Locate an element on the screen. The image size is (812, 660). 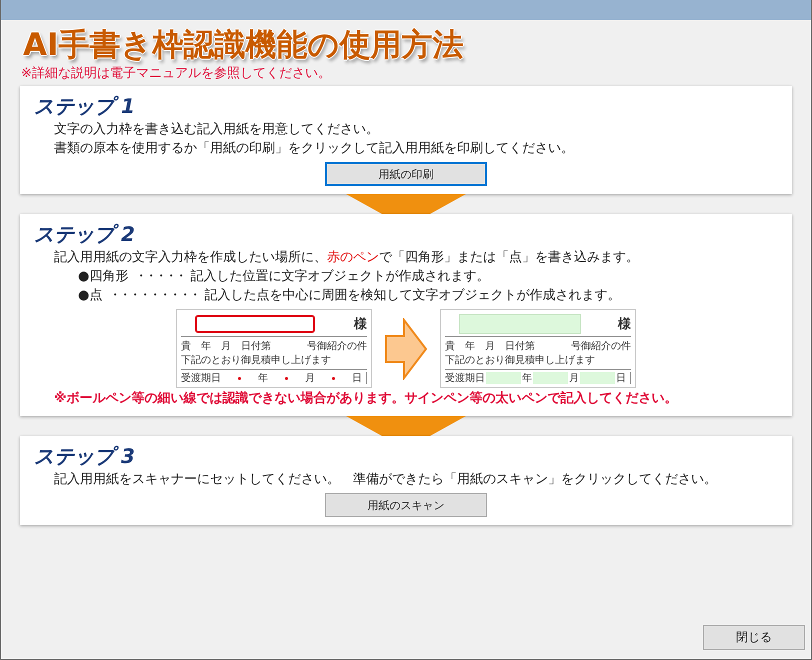
close-button: 閉じる is located at coordinates (754, 637).